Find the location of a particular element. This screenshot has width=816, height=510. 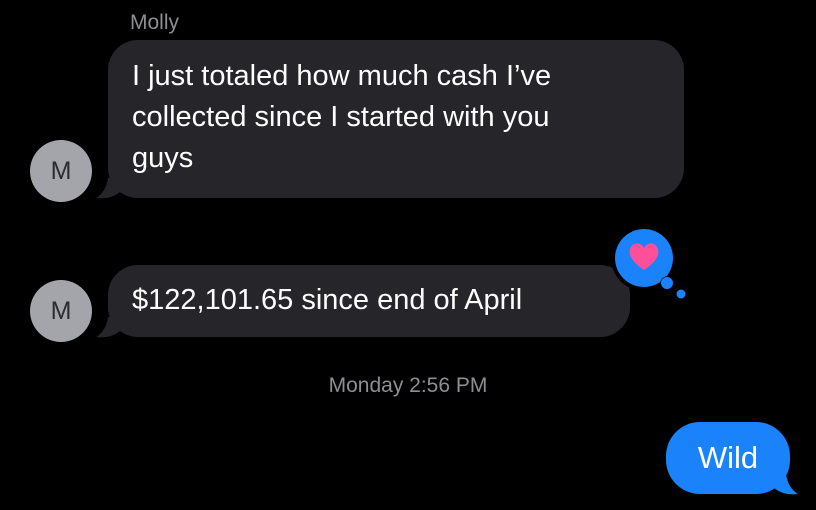

message-text: Wild is located at coordinates (728, 457).